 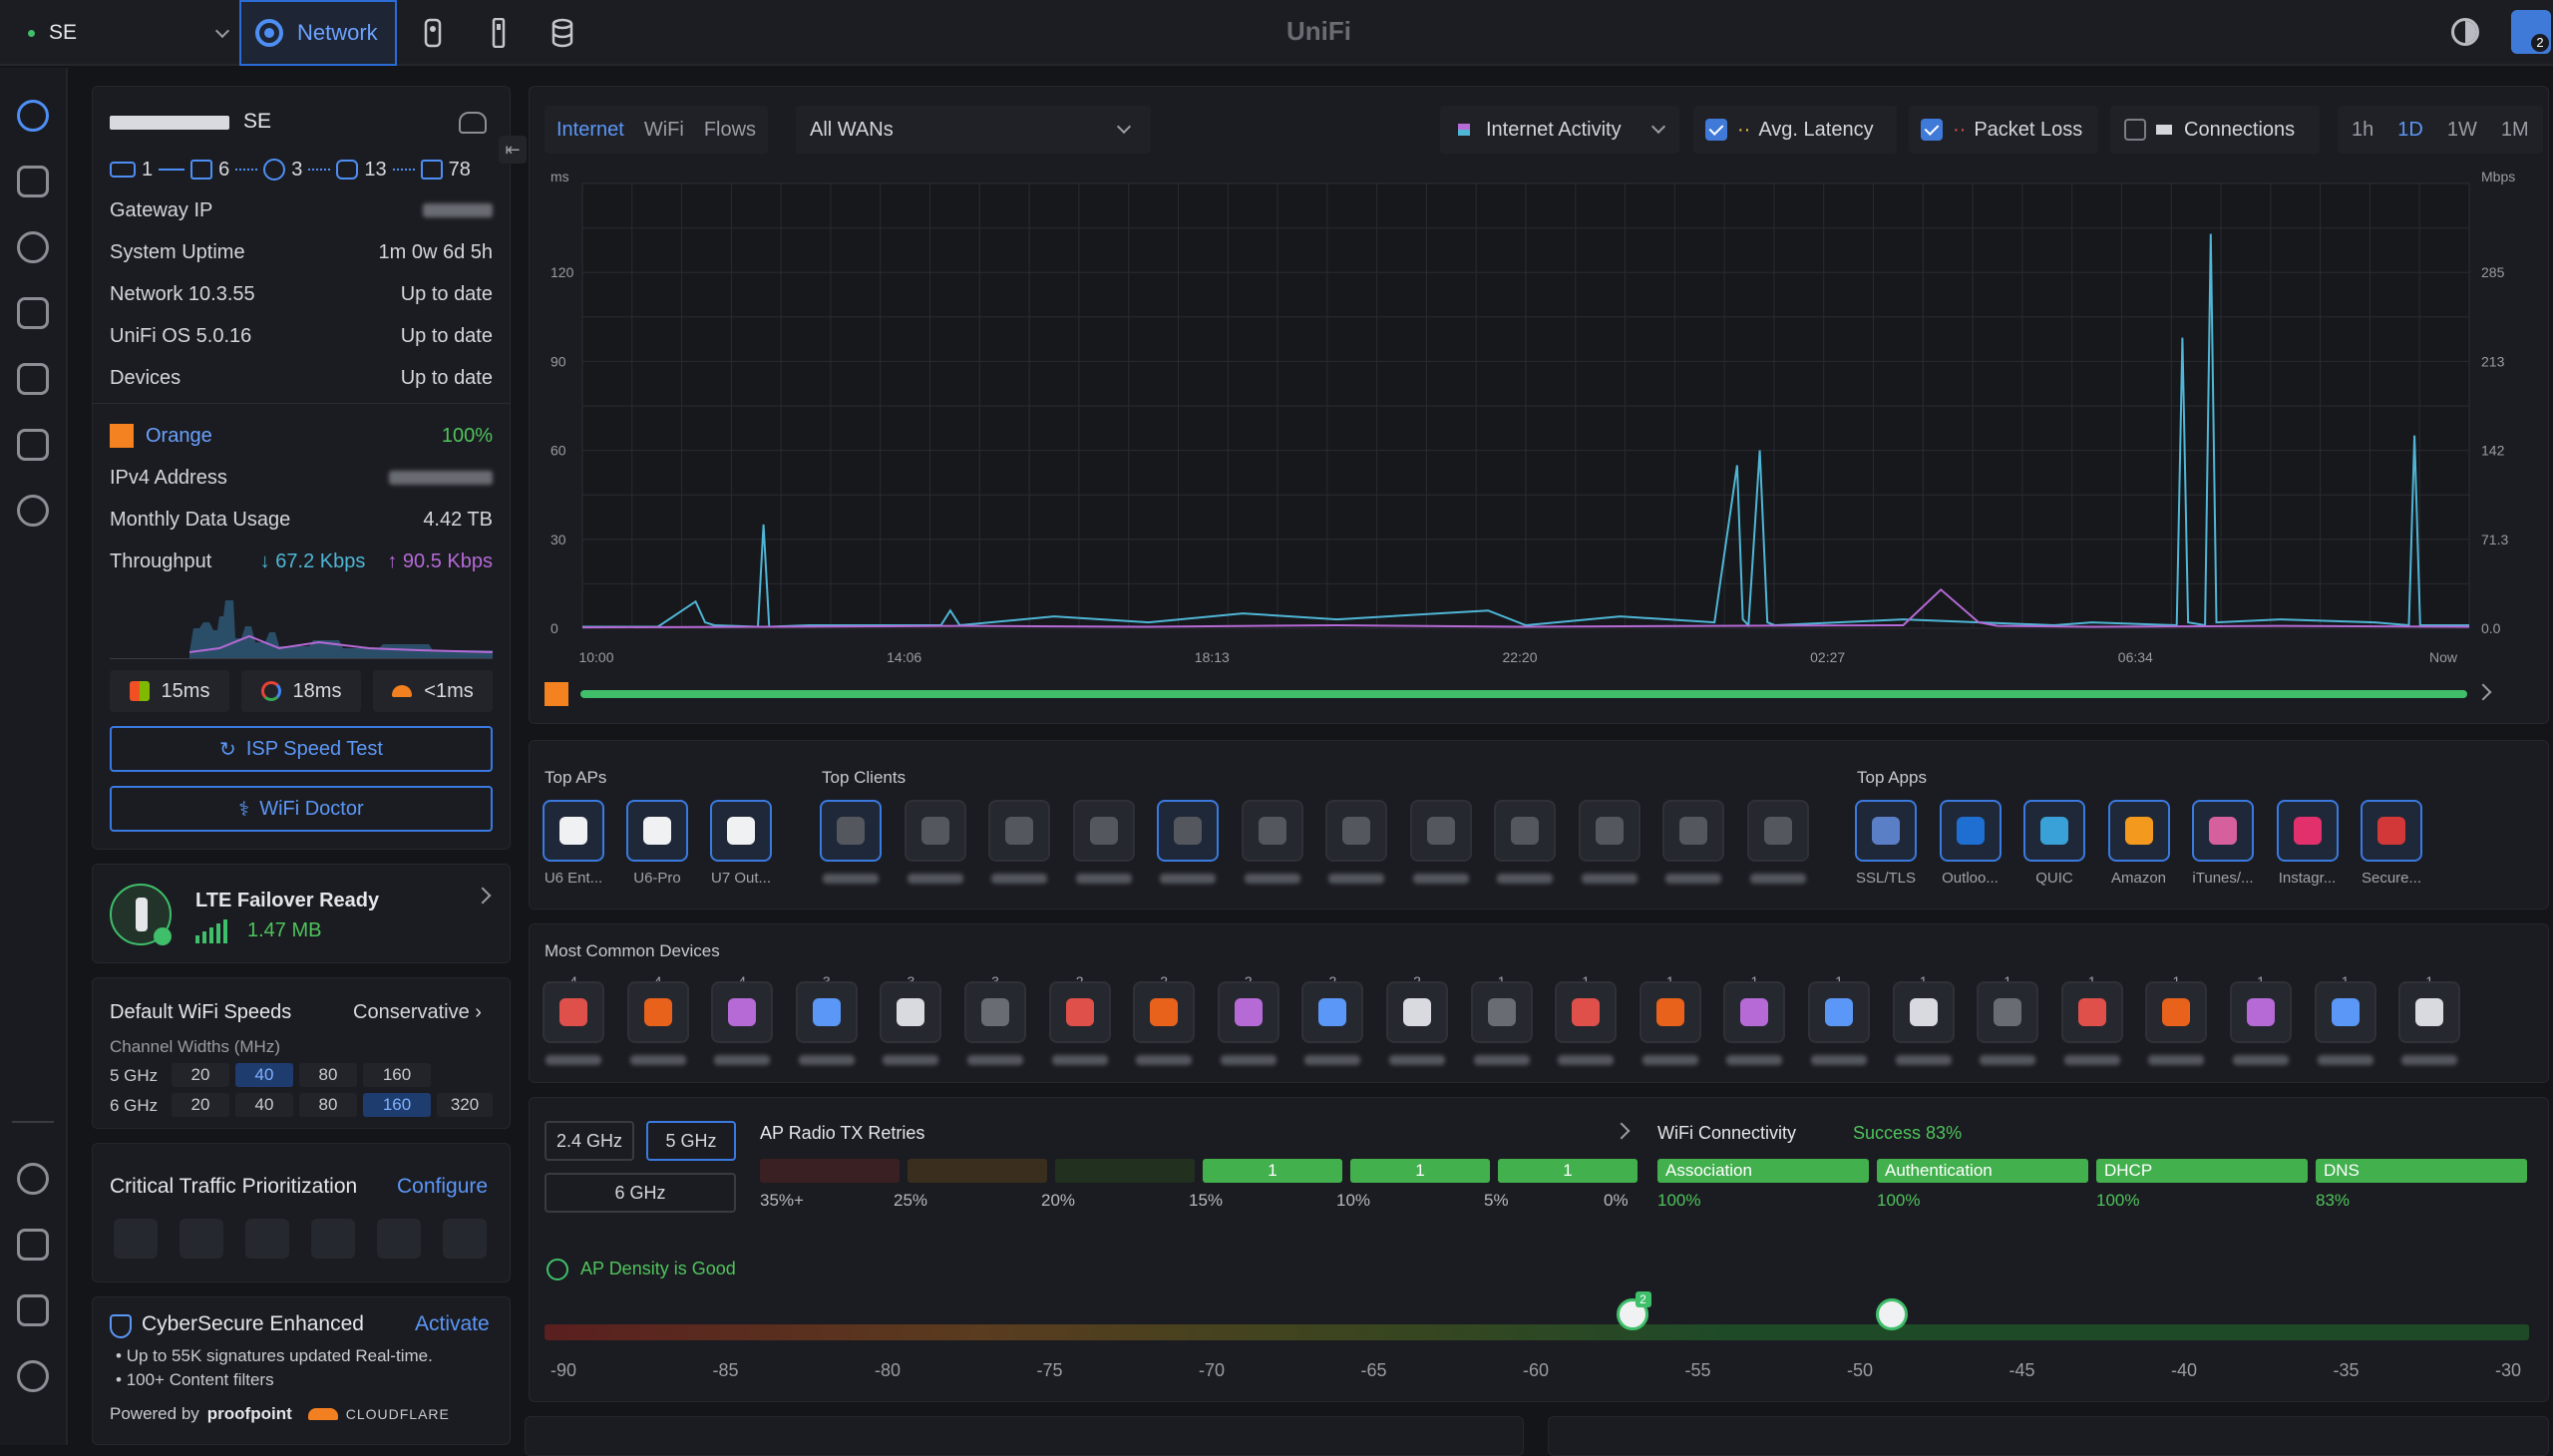 What do you see at coordinates (33, 445) in the screenshot?
I see `insights-icon` at bounding box center [33, 445].